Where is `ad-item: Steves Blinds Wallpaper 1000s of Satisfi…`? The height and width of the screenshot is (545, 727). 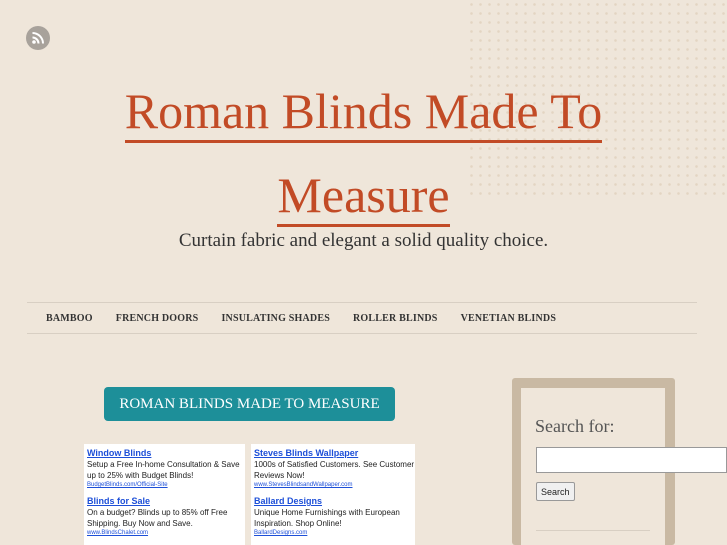
ad-item: Steves Blinds Wallpaper 1000s of Satisfi… is located at coordinates (334, 468).